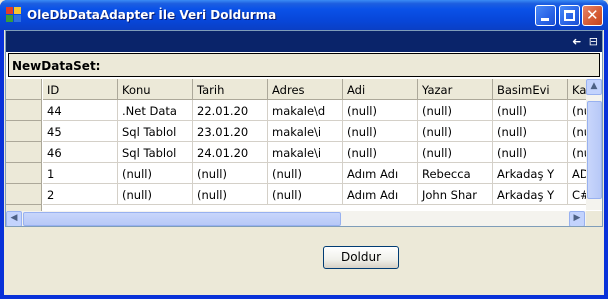 Image resolution: width=608 pixels, height=299 pixels. I want to click on scroll-up-arrow-icon: ▲, so click(594, 87).